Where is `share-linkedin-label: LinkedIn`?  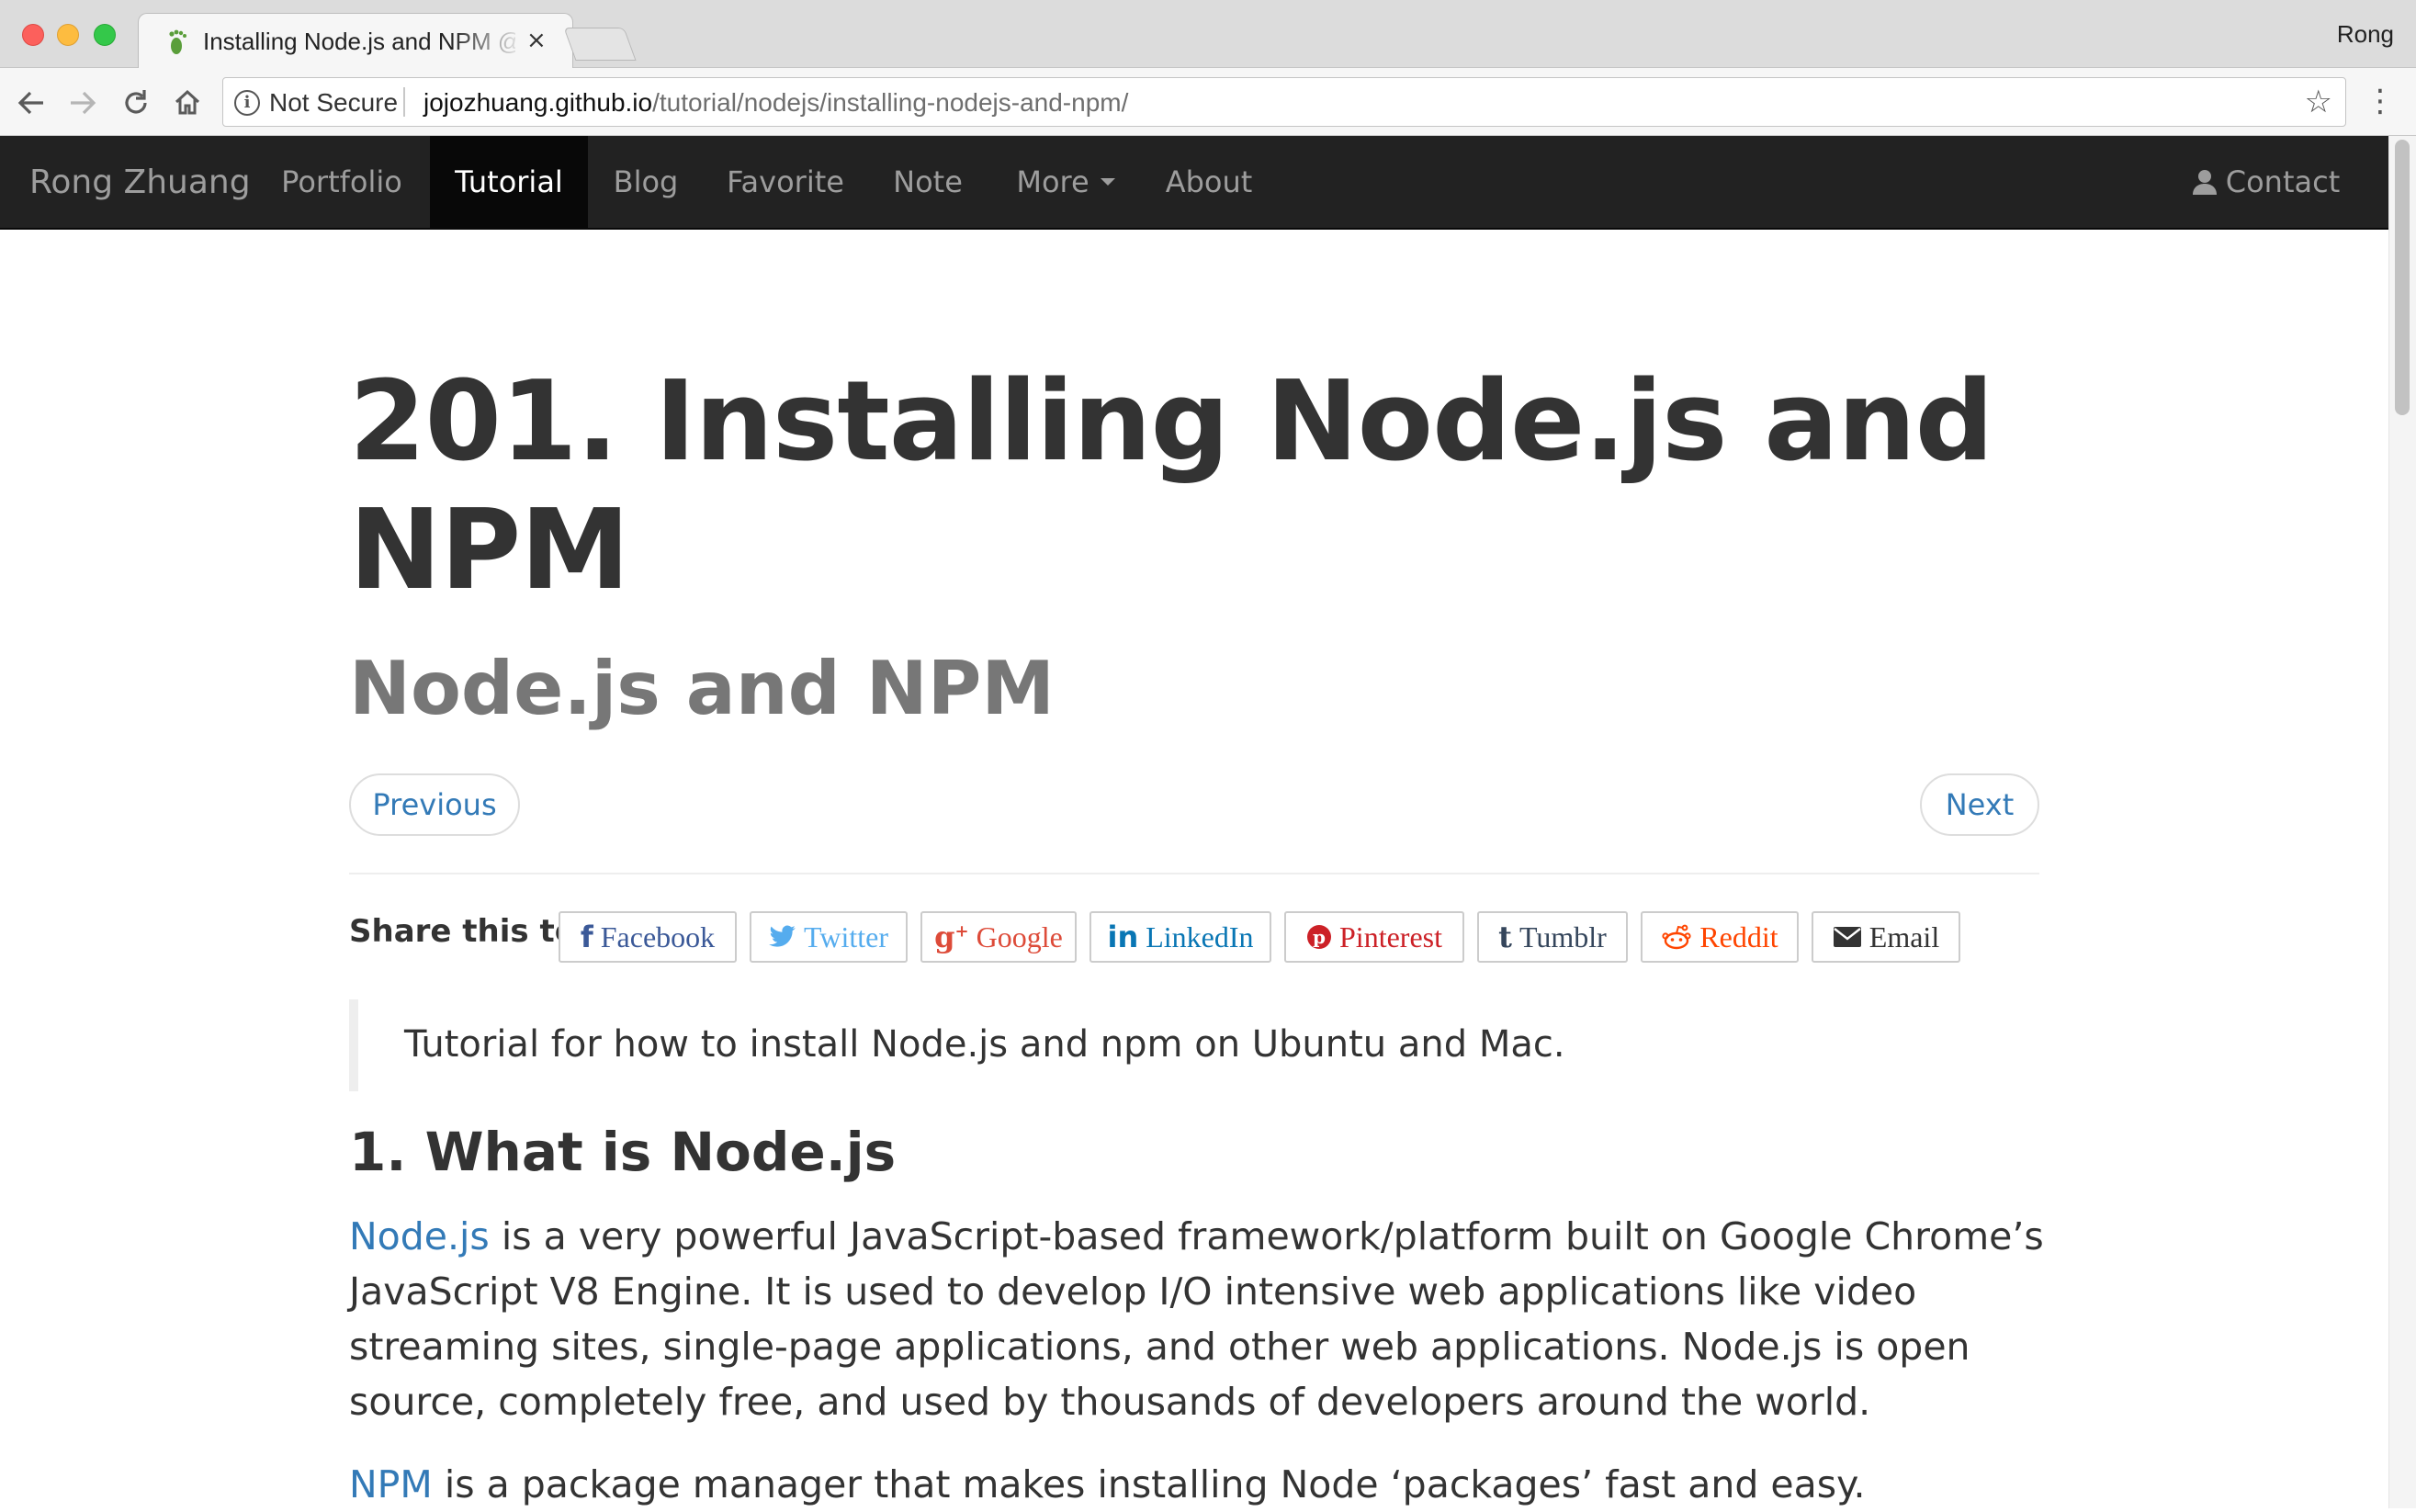 share-linkedin-label: LinkedIn is located at coordinates (1200, 936).